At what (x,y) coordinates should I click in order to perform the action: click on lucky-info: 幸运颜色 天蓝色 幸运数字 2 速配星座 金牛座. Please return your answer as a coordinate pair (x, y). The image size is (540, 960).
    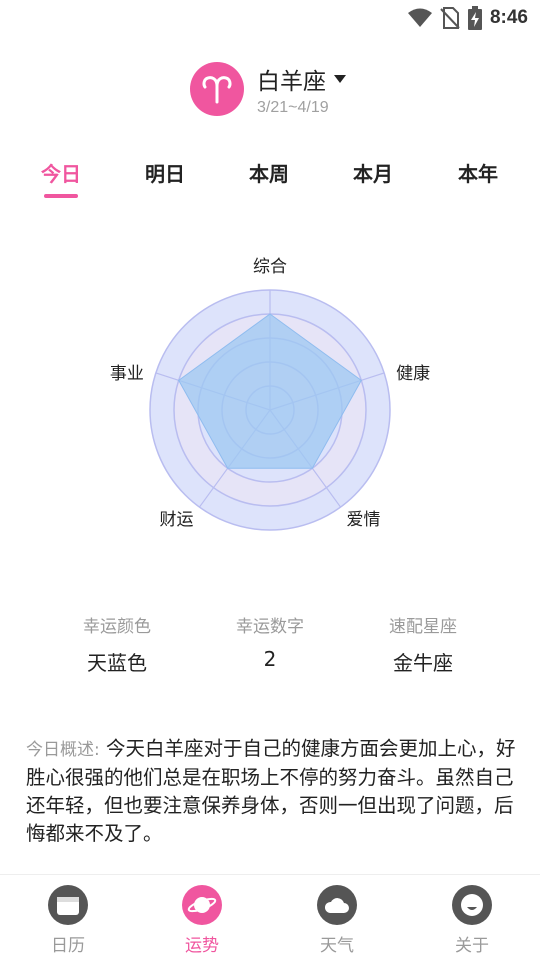
    Looking at the image, I should click on (270, 647).